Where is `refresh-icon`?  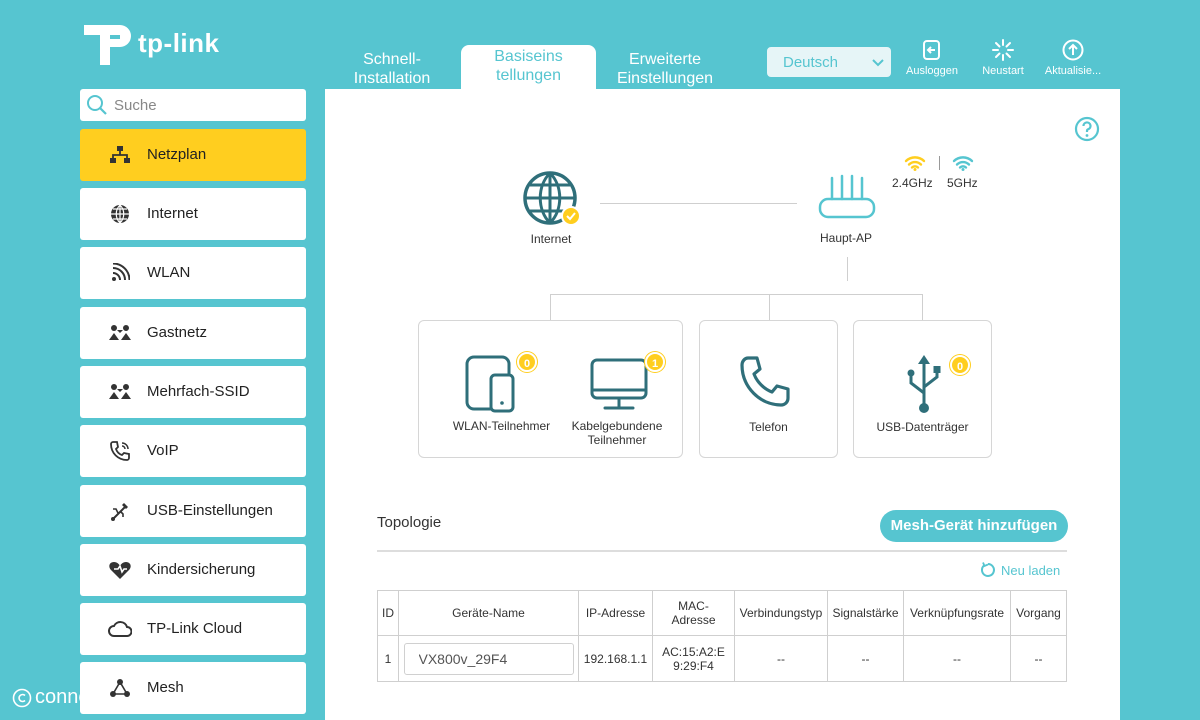 refresh-icon is located at coordinates (988, 569).